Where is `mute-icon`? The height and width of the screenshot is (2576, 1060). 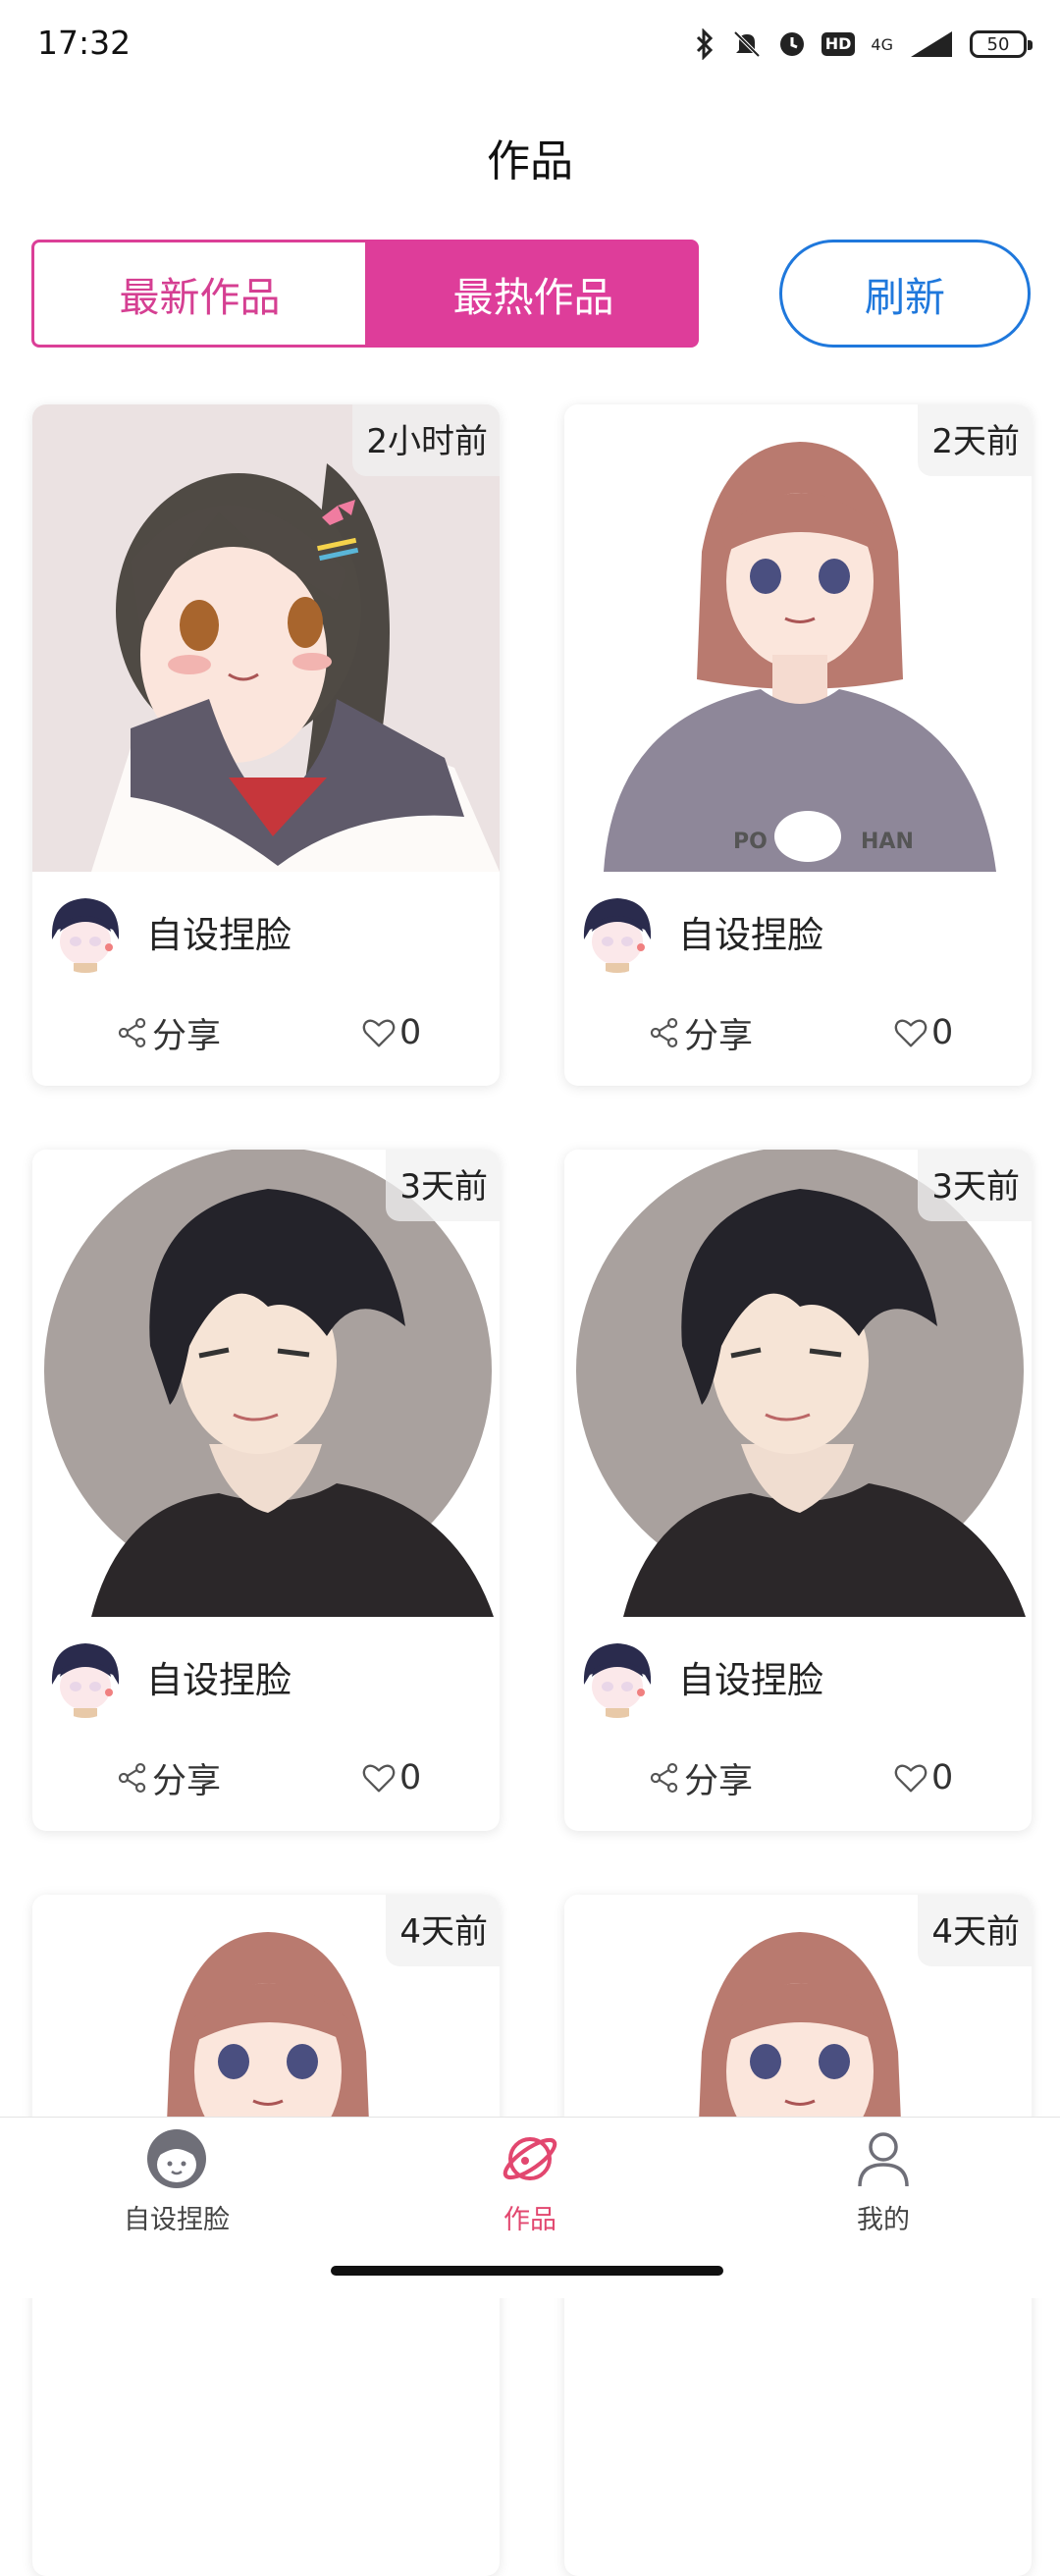 mute-icon is located at coordinates (747, 44).